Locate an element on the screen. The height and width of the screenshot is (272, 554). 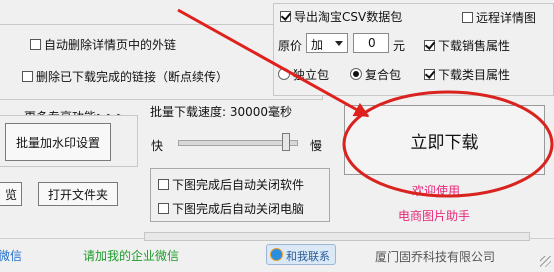
contact-us-label: 和我联系 is located at coordinates (308, 256).